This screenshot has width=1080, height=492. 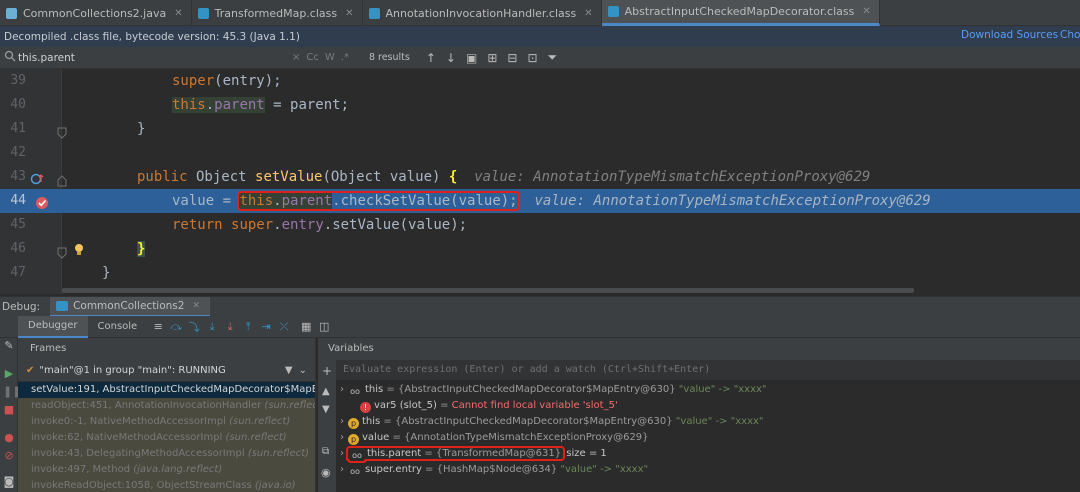 I want to click on debug-actions-strip: ↻ ✎ ▶ ❚❚ ■ ● ⊘ ◙, so click(x=10, y=404).